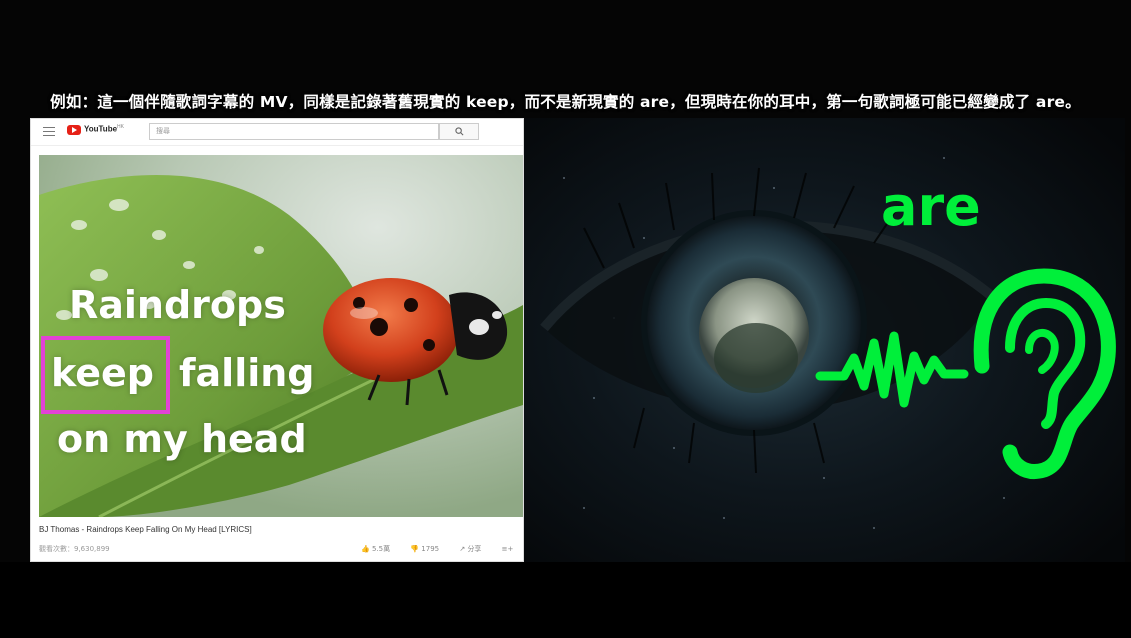  Describe the element at coordinates (177, 305) in the screenshot. I see `lyric-line-1: Raindrops` at that location.